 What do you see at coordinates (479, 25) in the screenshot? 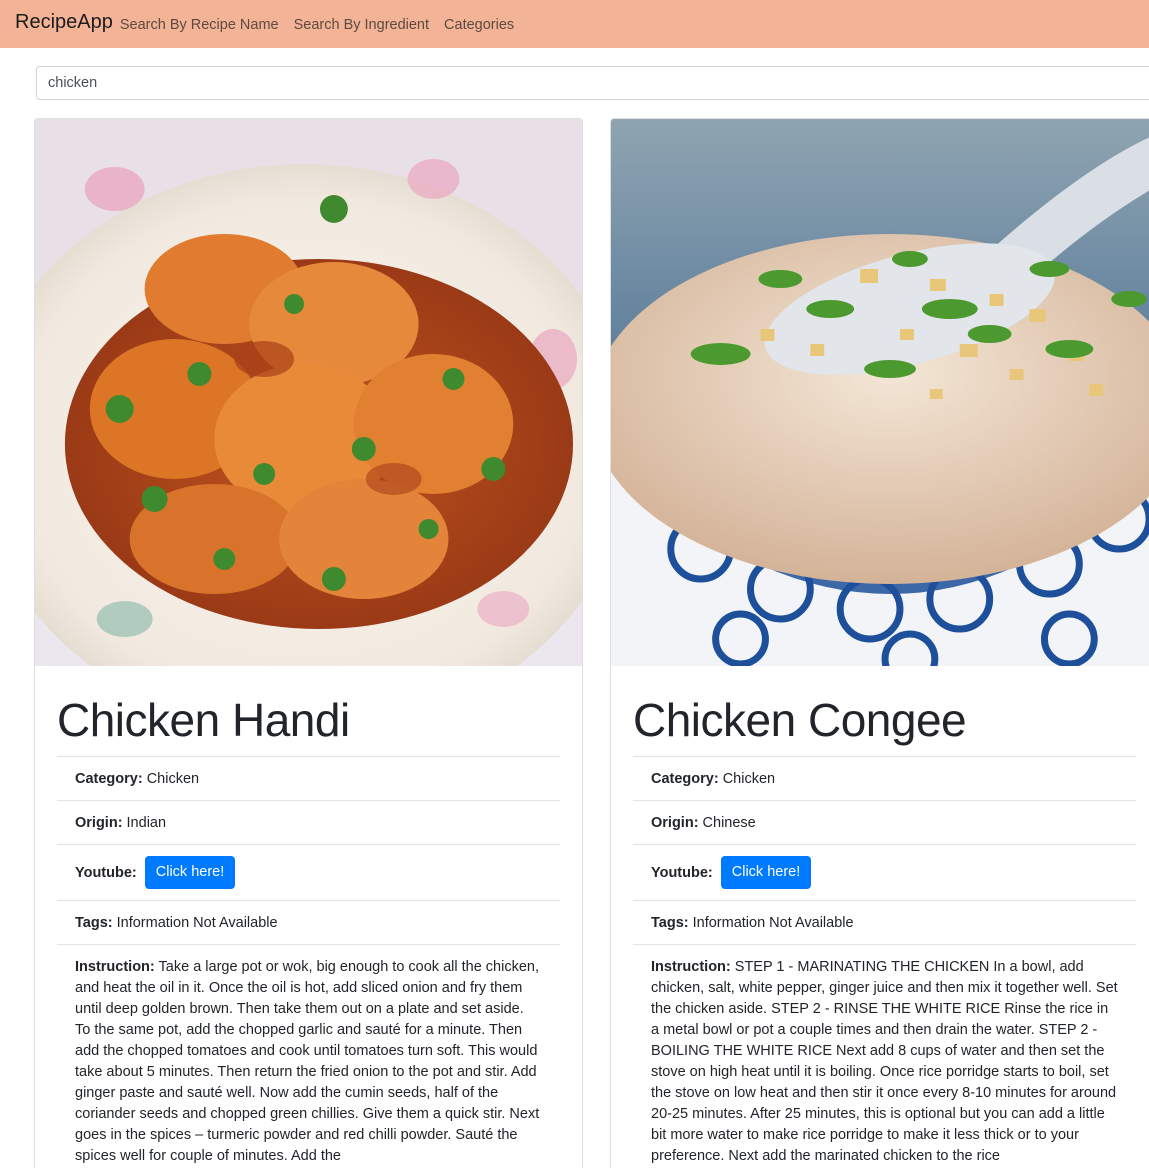
I see `nav-categories: Categories` at bounding box center [479, 25].